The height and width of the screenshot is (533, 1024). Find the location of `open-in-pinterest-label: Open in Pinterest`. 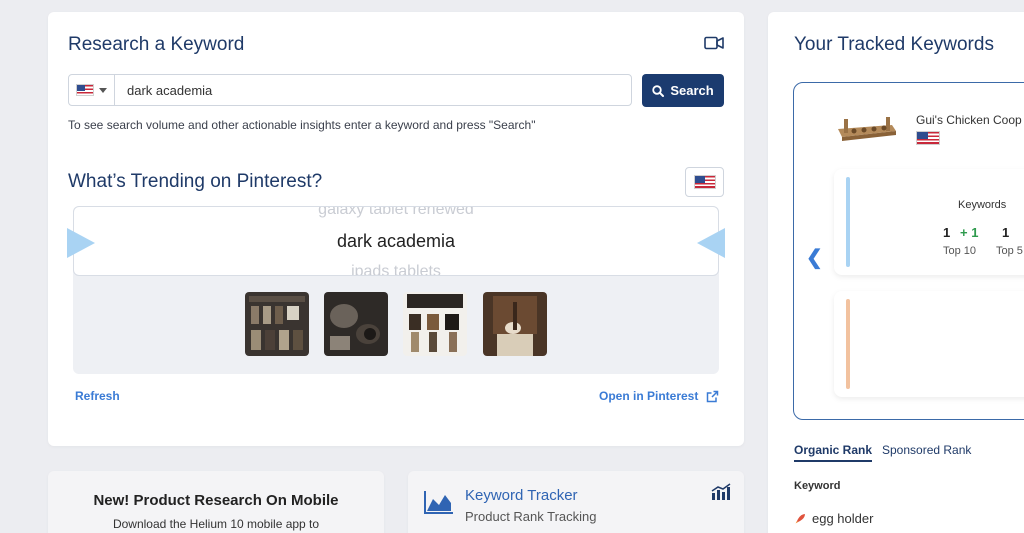

open-in-pinterest-label: Open in Pinterest is located at coordinates (649, 396).